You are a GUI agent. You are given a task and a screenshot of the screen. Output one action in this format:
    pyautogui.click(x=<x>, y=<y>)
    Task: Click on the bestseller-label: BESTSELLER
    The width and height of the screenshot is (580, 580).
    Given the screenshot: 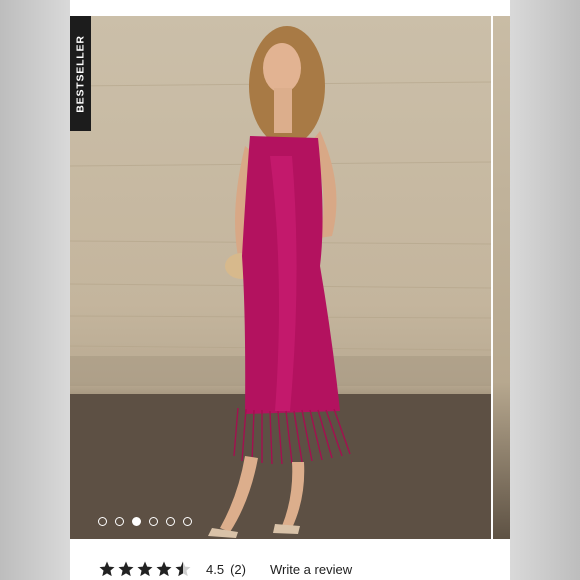 What is the action you would take?
    pyautogui.click(x=80, y=73)
    